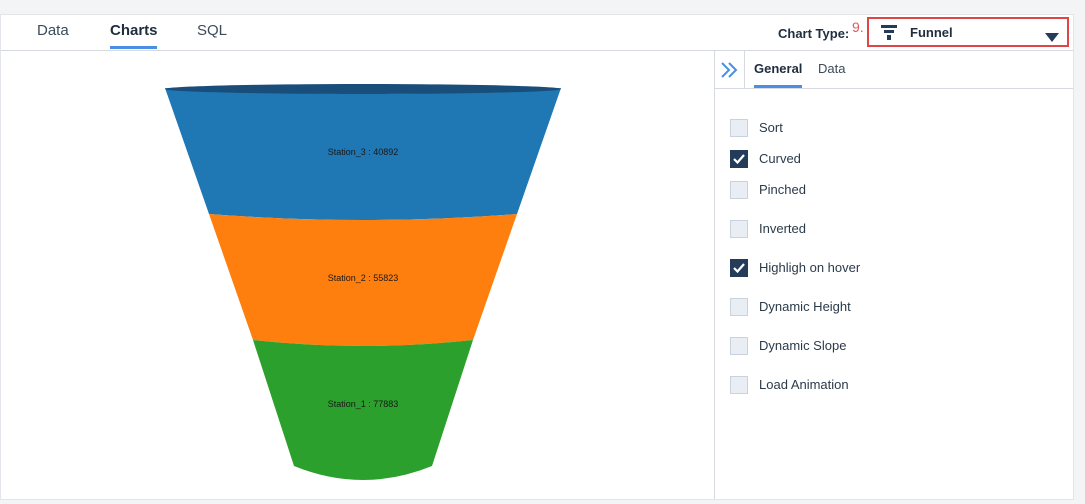  What do you see at coordinates (803, 345) in the screenshot?
I see `option-label: Dynamic Slope` at bounding box center [803, 345].